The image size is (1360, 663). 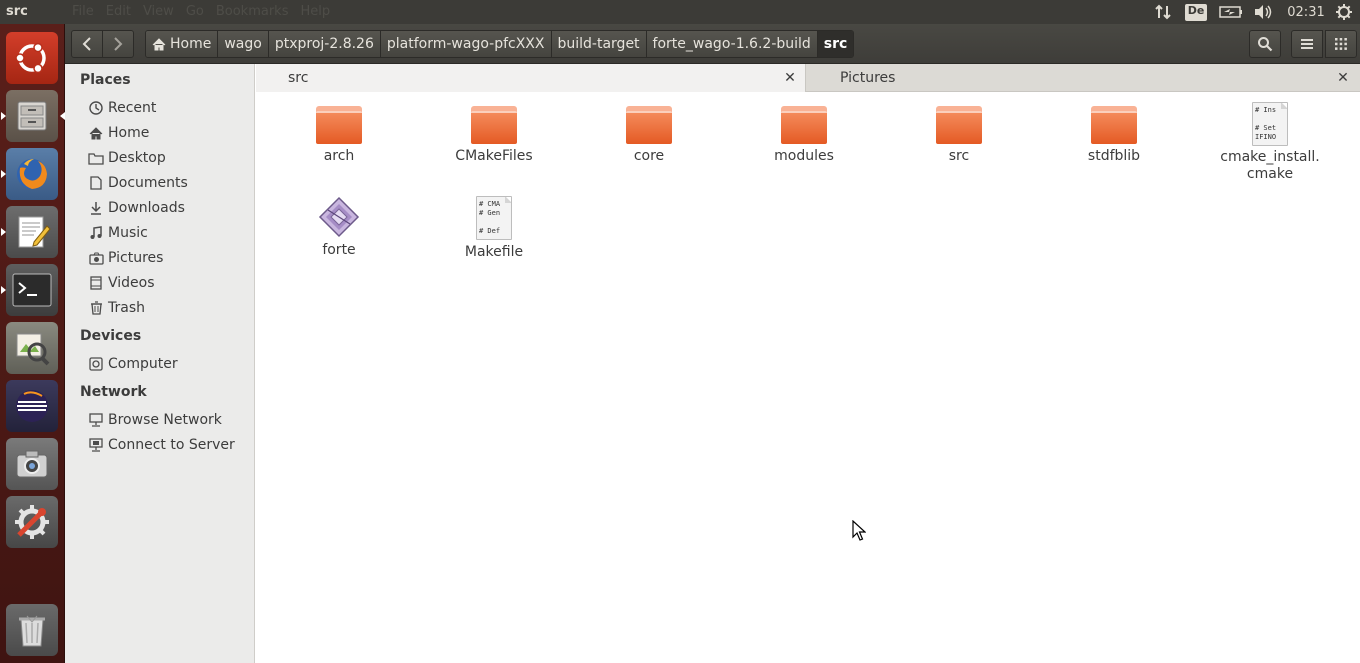 I want to click on search-button, so click(x=1265, y=44).